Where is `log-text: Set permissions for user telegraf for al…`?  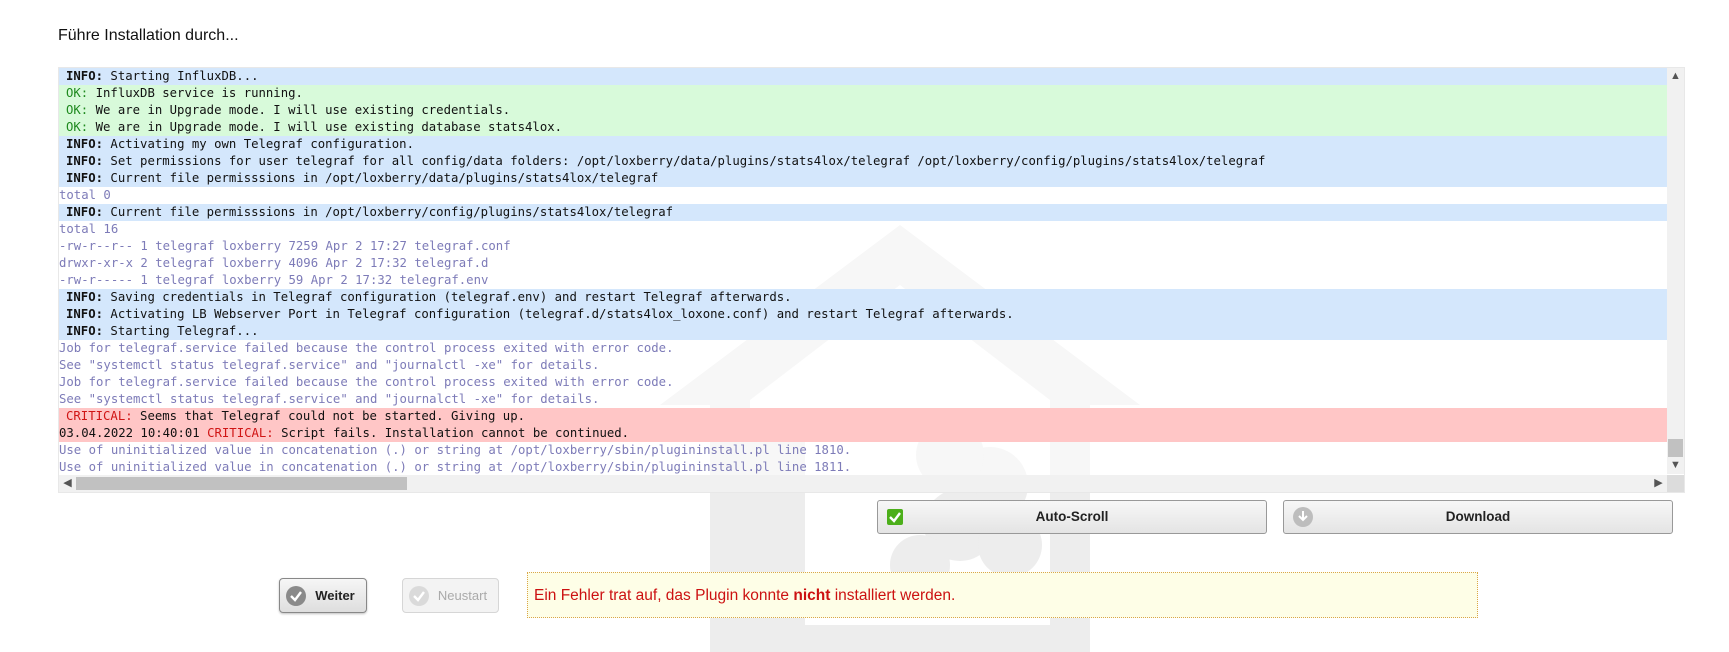
log-text: Set permissions for user telegraf for al… is located at coordinates (684, 161).